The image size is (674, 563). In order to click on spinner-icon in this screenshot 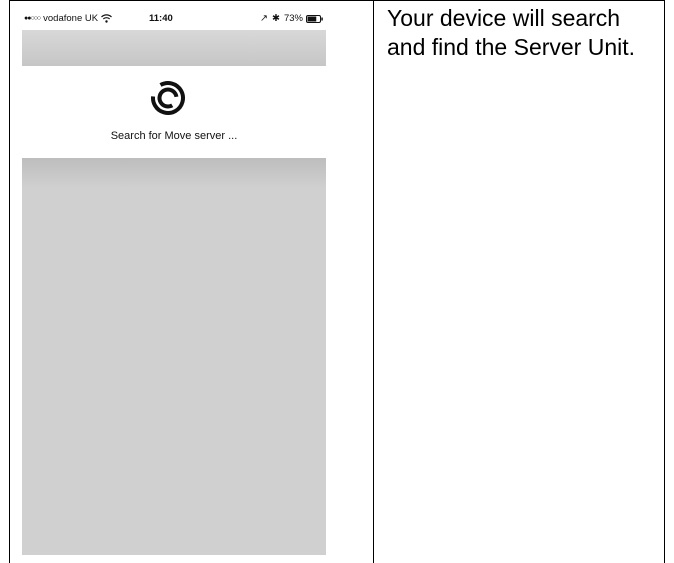, I will do `click(168, 98)`.